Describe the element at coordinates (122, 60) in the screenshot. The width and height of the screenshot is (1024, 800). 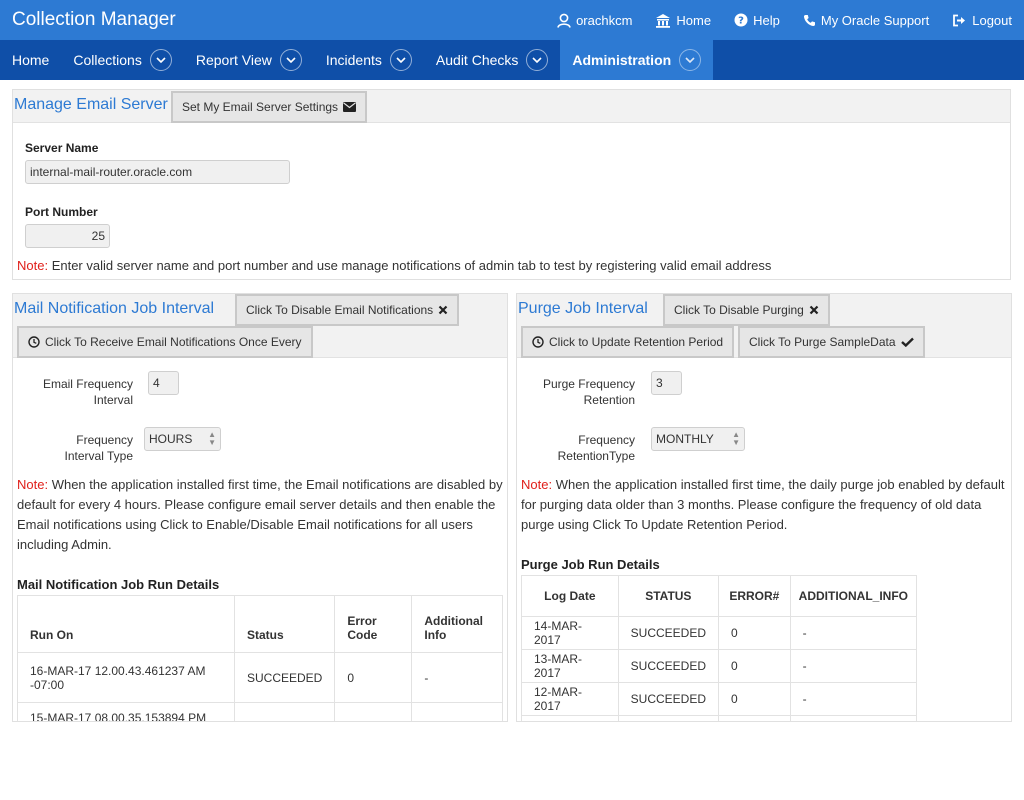
I see `nav-collections: Collections` at that location.